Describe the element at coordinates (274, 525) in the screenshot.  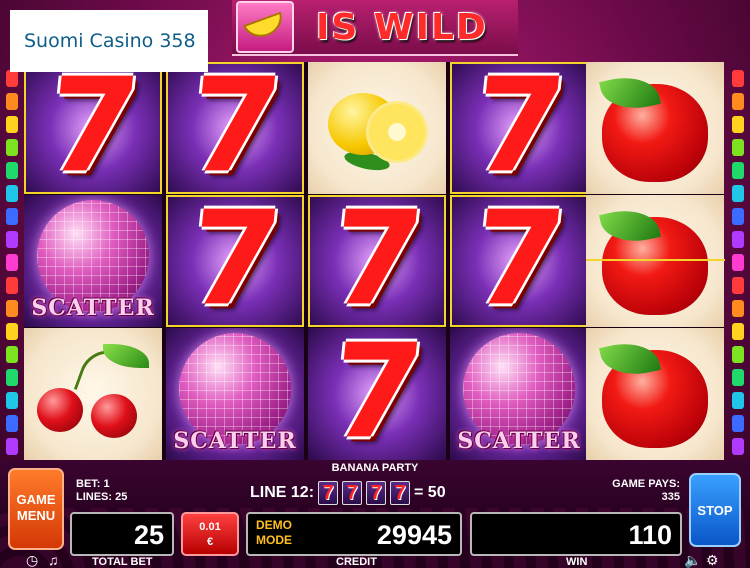
I see `demo-label-1: DEMO` at that location.